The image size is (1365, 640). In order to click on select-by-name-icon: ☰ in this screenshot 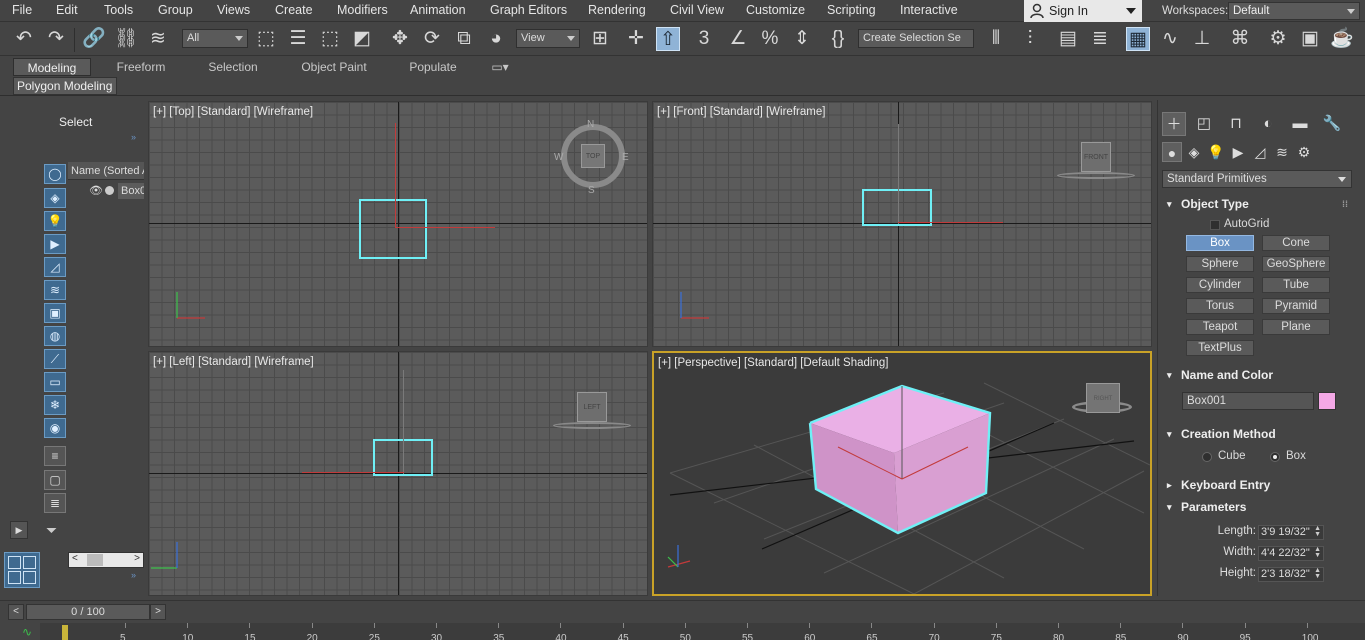, I will do `click(298, 39)`.